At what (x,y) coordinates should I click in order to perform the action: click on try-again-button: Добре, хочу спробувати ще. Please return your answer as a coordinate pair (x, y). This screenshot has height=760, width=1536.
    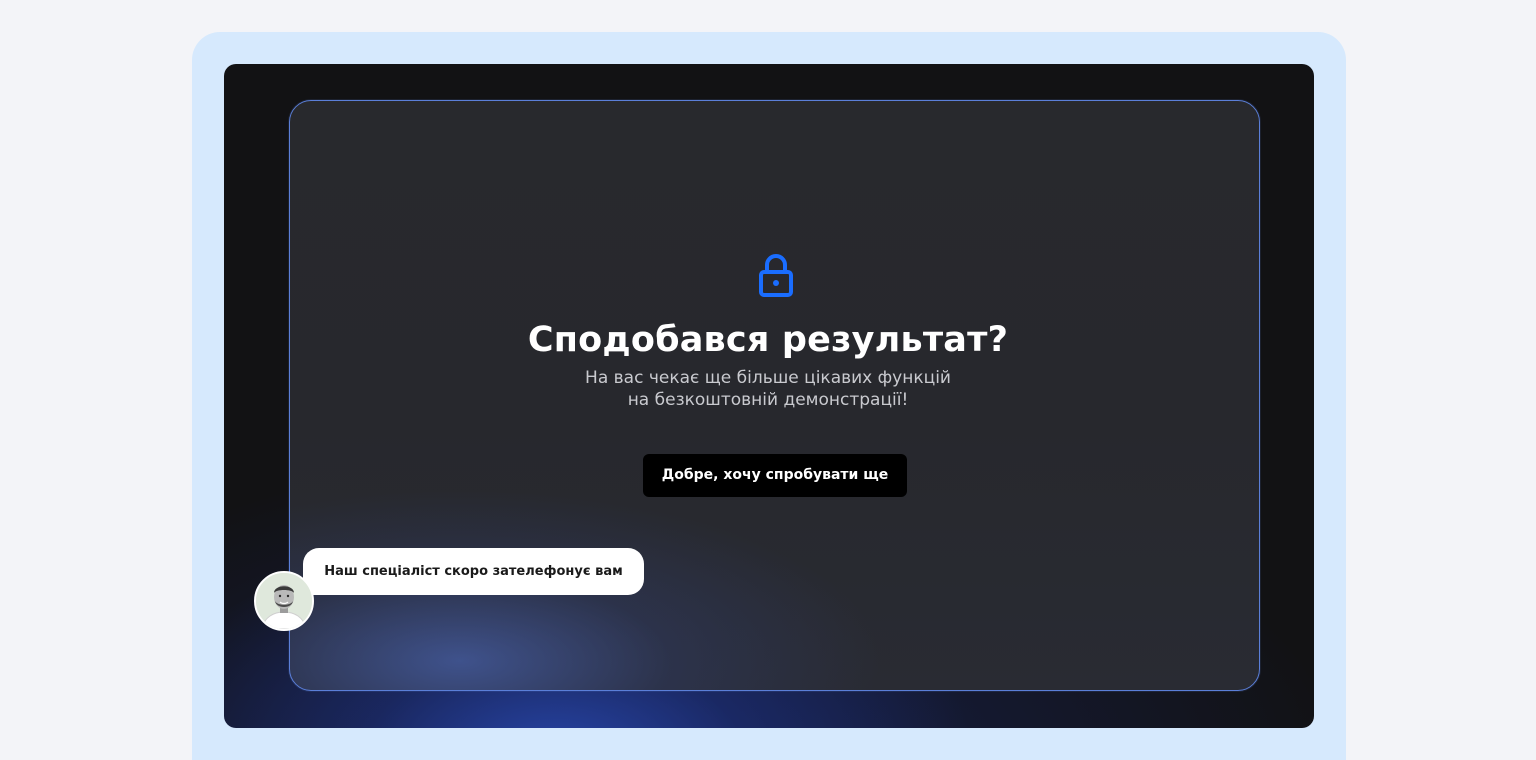
    Looking at the image, I should click on (775, 475).